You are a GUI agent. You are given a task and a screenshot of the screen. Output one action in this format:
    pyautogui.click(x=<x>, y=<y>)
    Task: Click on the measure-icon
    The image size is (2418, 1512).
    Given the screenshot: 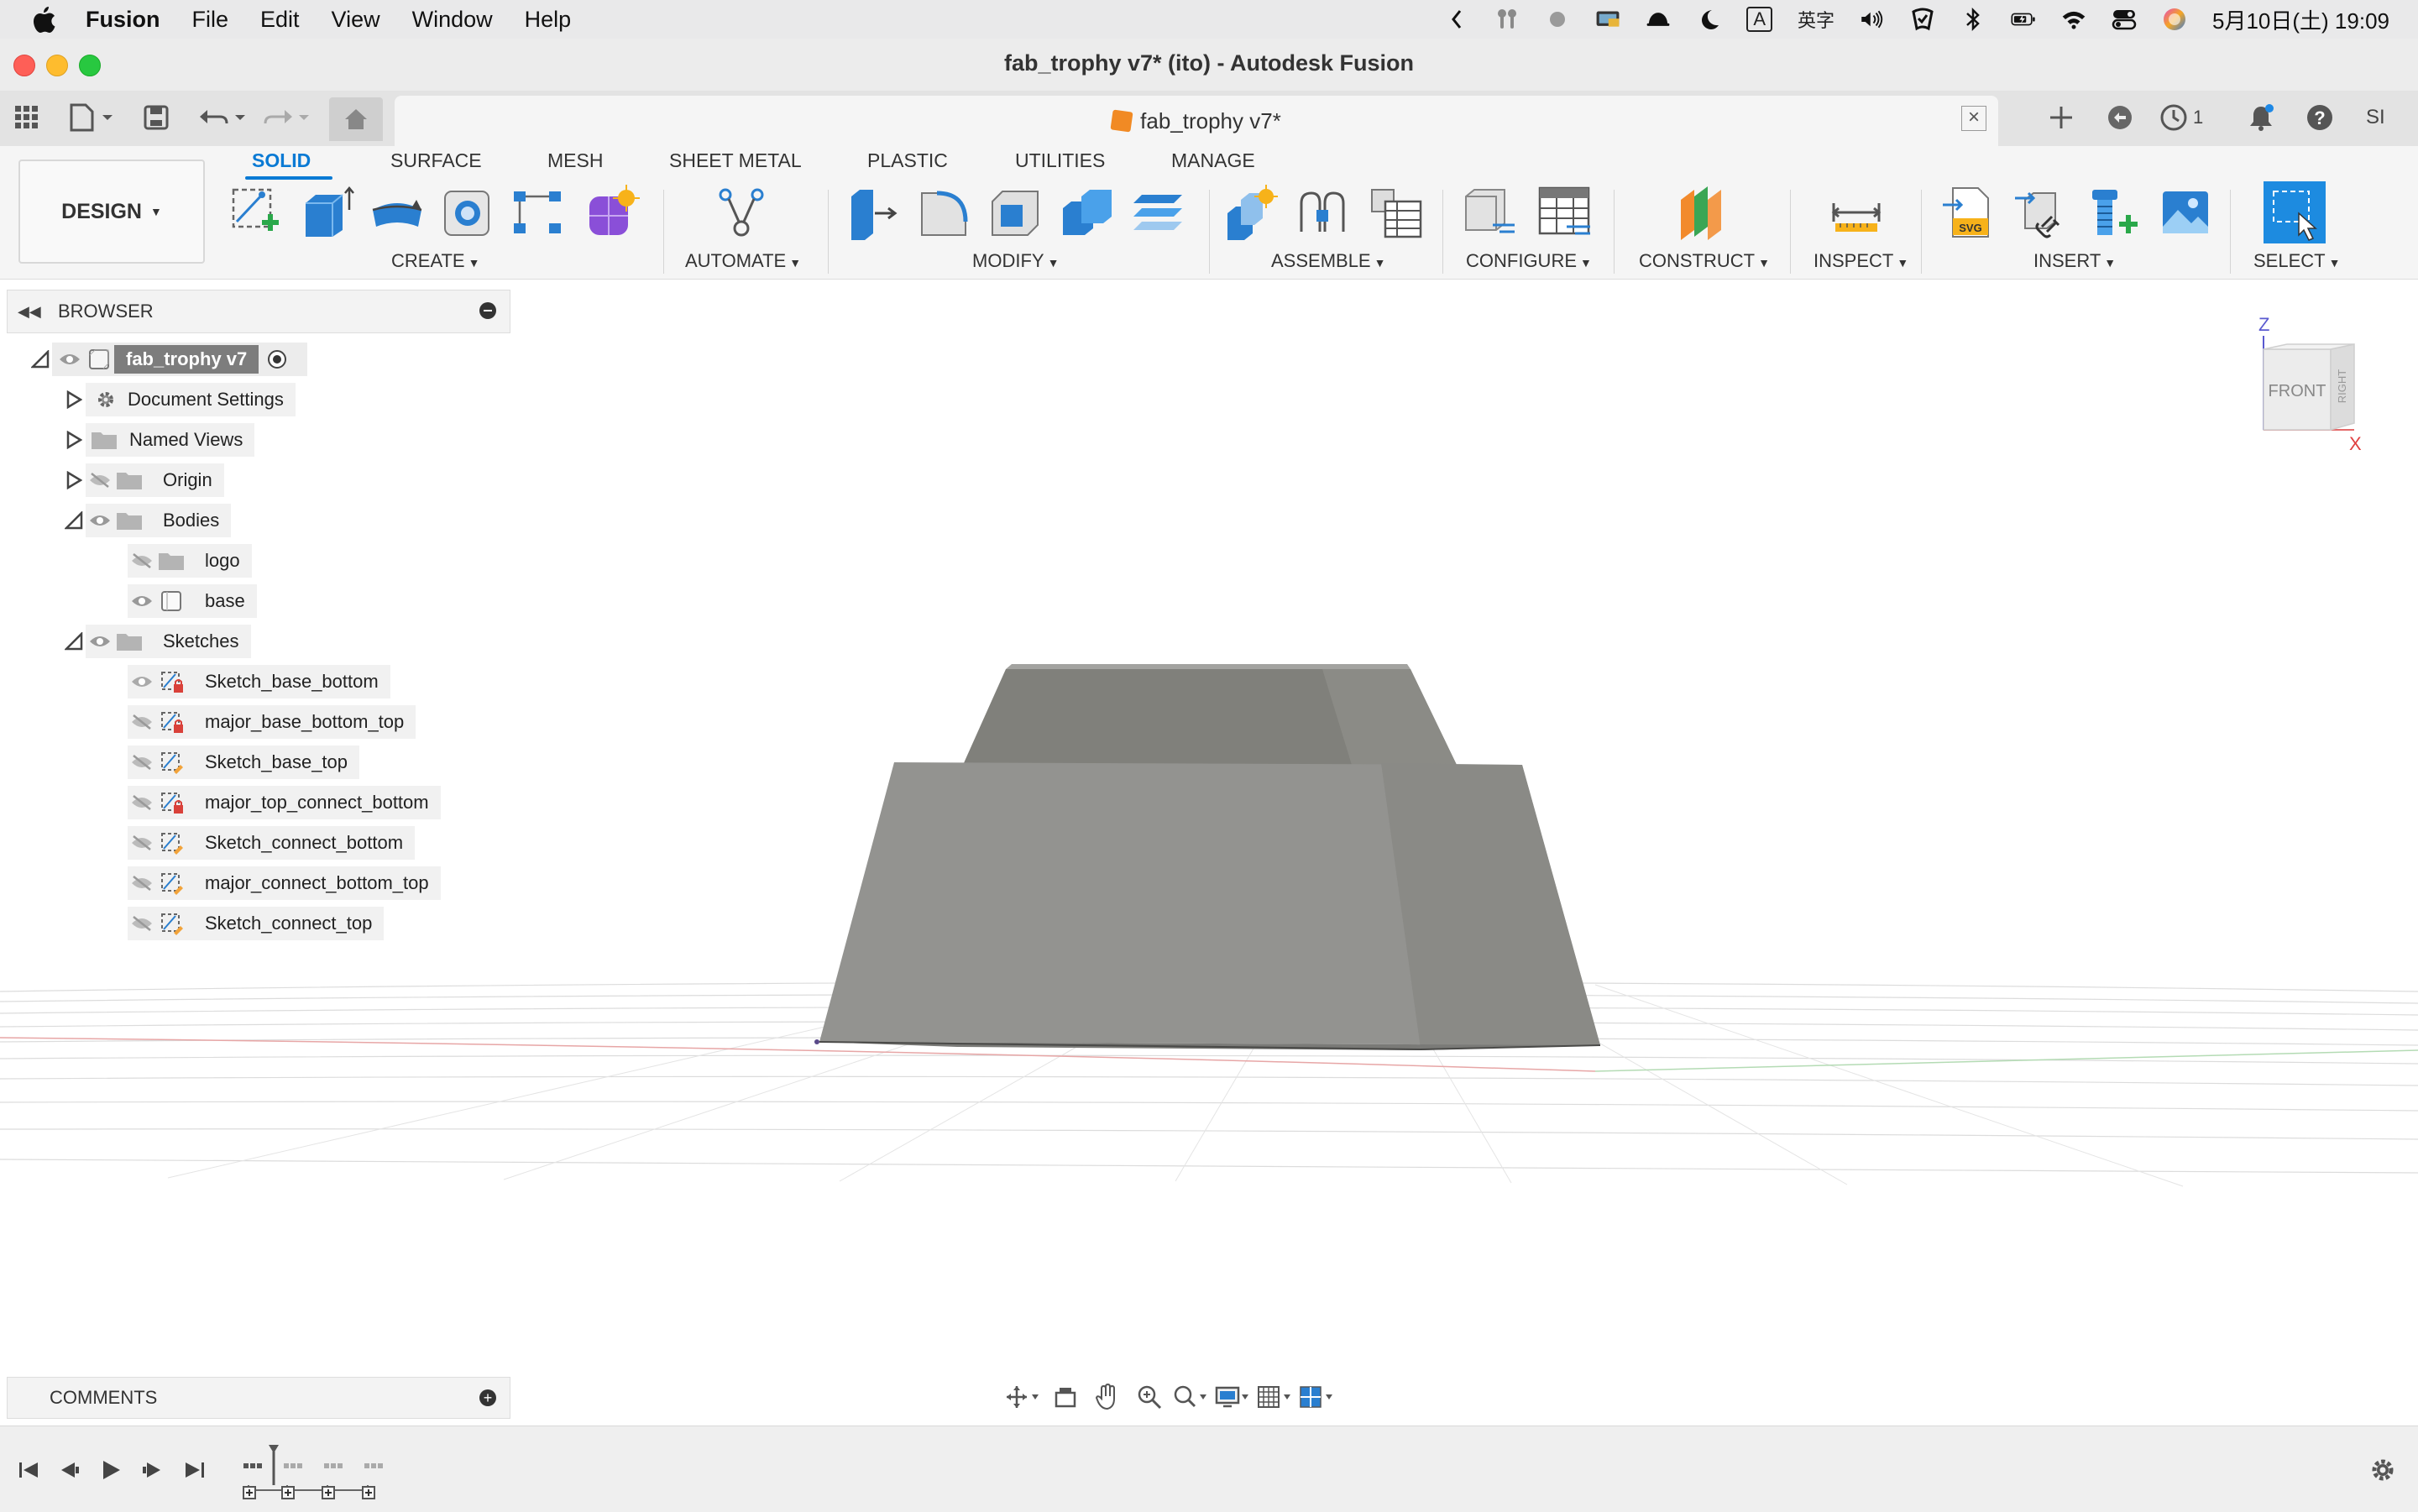 What is the action you would take?
    pyautogui.click(x=1856, y=212)
    